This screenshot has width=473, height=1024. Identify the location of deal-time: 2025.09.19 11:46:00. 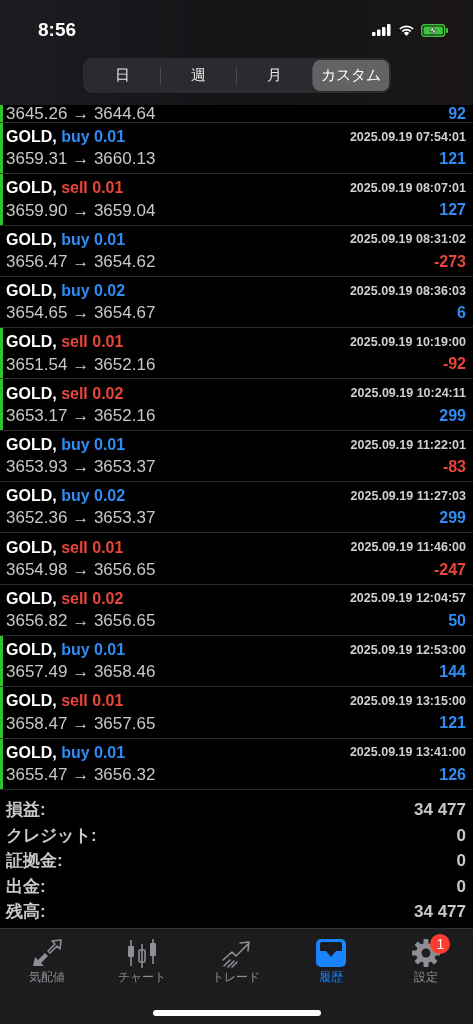
(408, 548).